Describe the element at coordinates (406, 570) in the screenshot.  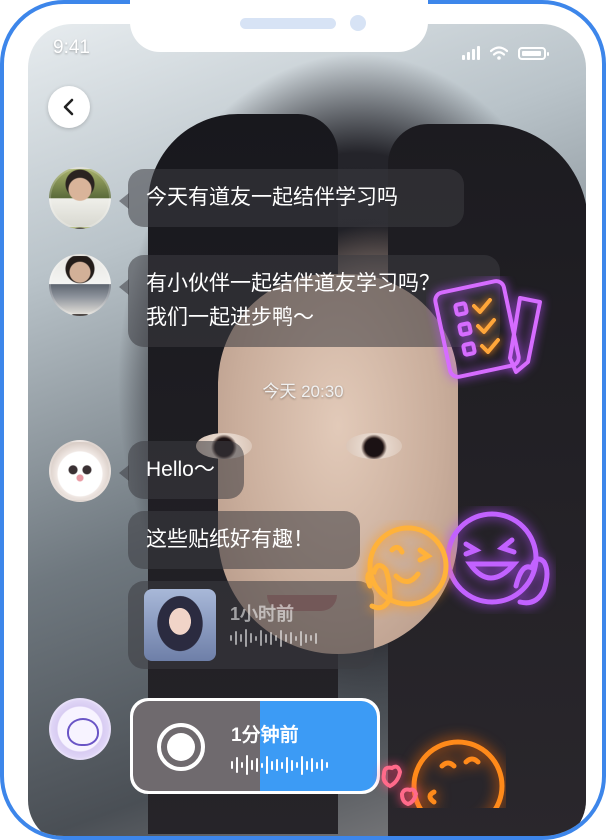
I see `neon-happy-emoji-sticker` at that location.